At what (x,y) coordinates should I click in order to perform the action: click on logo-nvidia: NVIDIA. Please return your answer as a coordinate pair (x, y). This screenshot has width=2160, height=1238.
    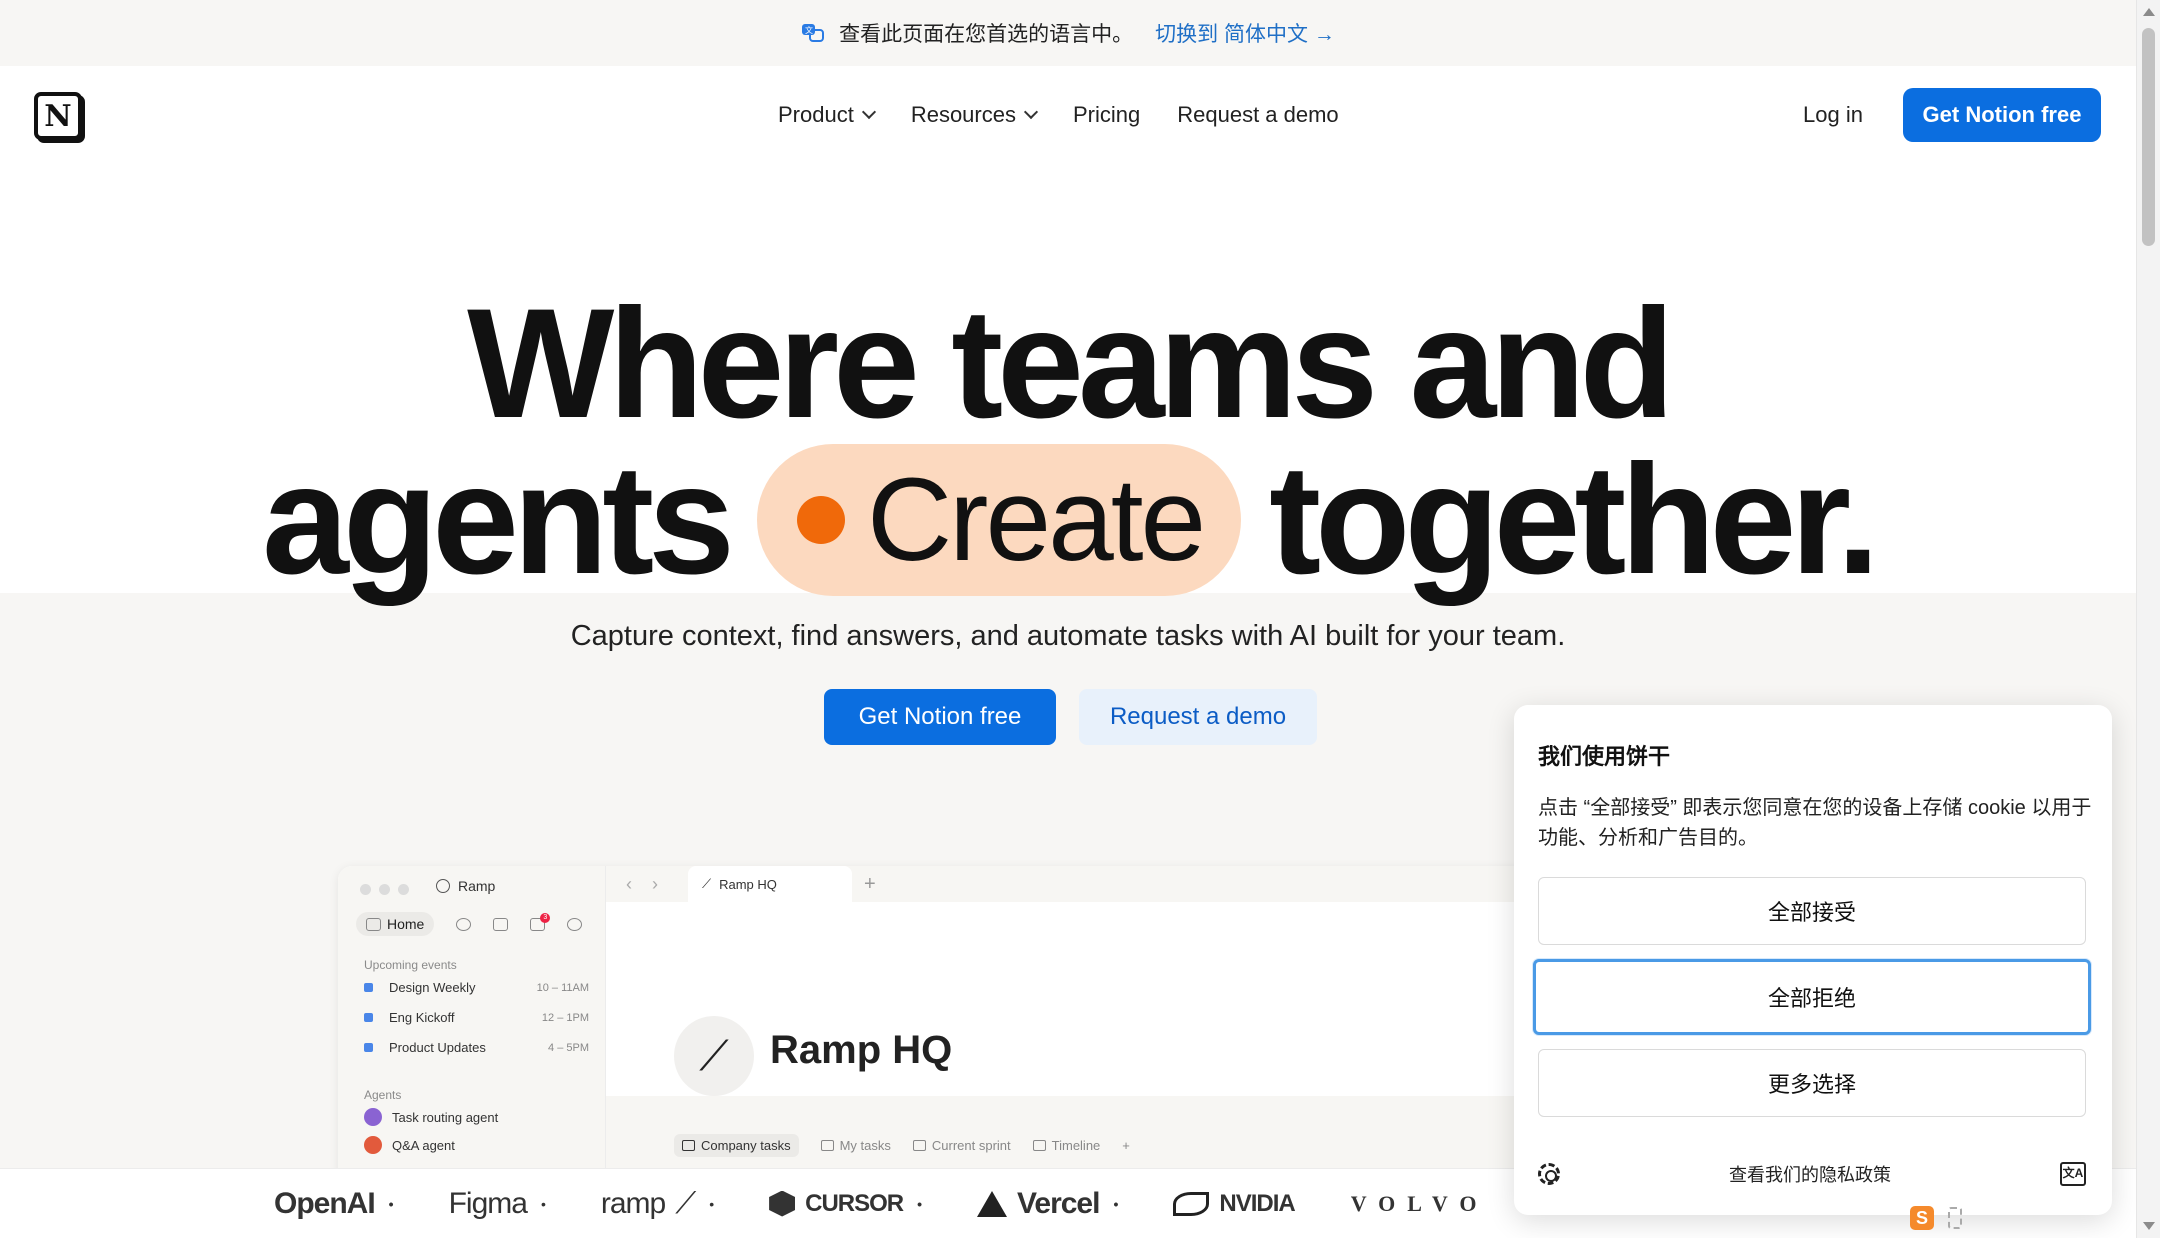
    Looking at the image, I should click on (1234, 1203).